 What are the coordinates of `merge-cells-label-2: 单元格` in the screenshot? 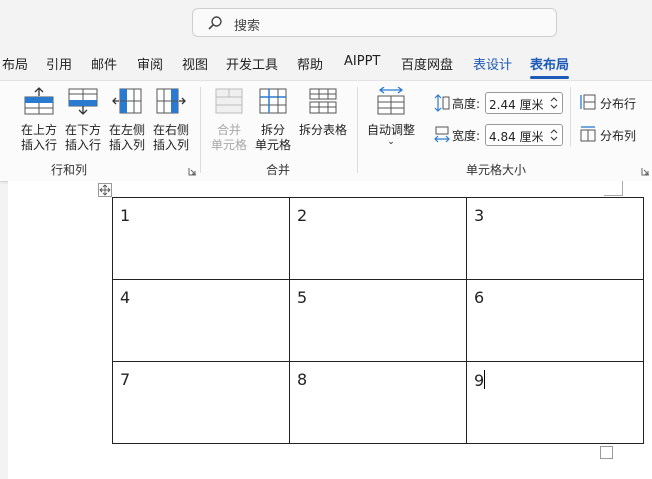 It's located at (228, 145).